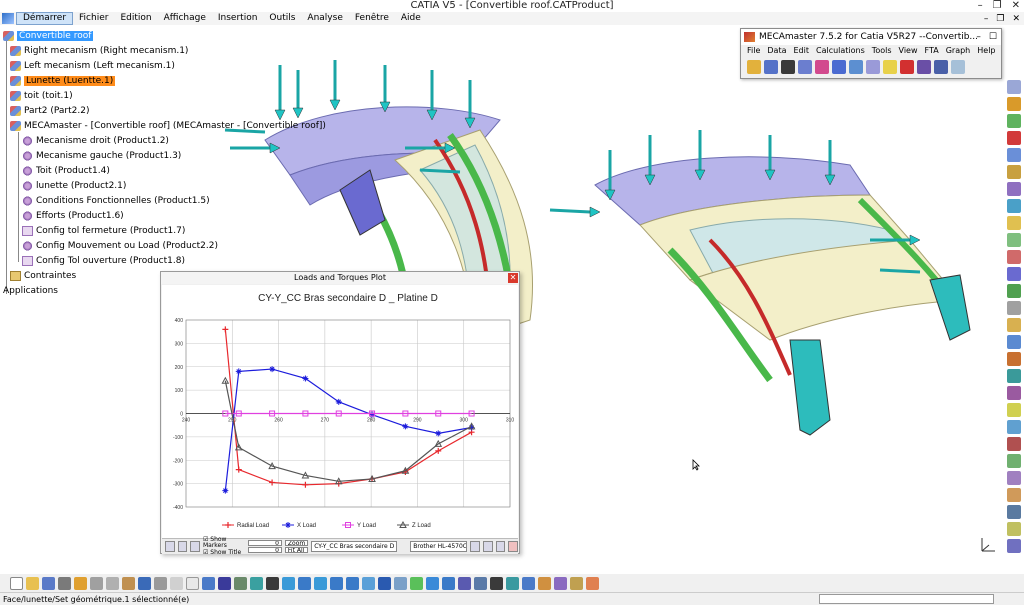 This screenshot has width=1024, height=605. What do you see at coordinates (296, 550) in the screenshot?
I see `fit-all-button: Fit All` at bounding box center [296, 550].